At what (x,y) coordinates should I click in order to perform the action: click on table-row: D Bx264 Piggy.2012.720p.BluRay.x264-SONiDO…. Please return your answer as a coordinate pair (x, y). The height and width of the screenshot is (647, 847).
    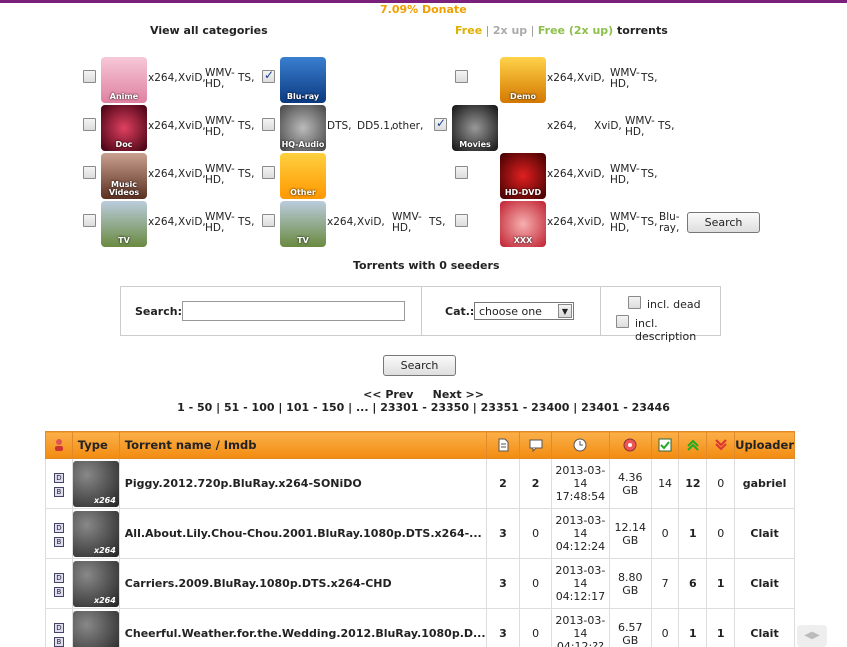
    Looking at the image, I should click on (420, 483).